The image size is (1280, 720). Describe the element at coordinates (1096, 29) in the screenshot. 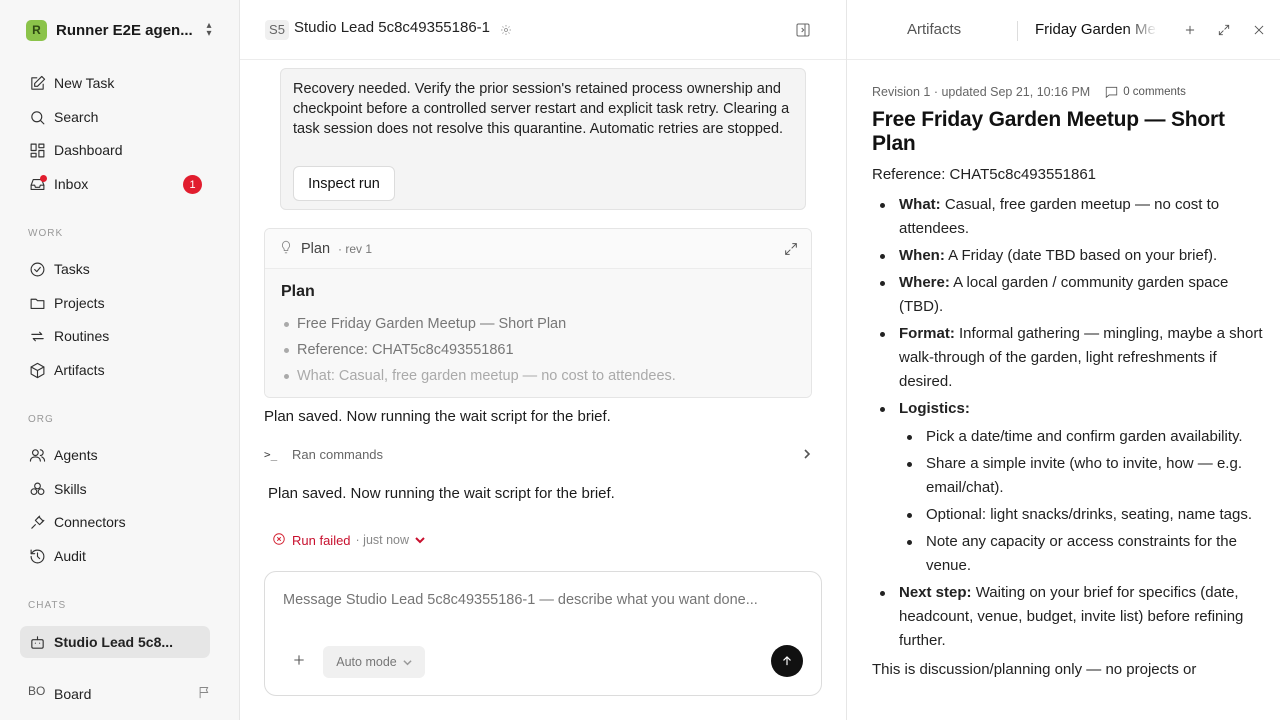

I see `tab-friday-garden-meetup: Friday Garden Meetup` at that location.